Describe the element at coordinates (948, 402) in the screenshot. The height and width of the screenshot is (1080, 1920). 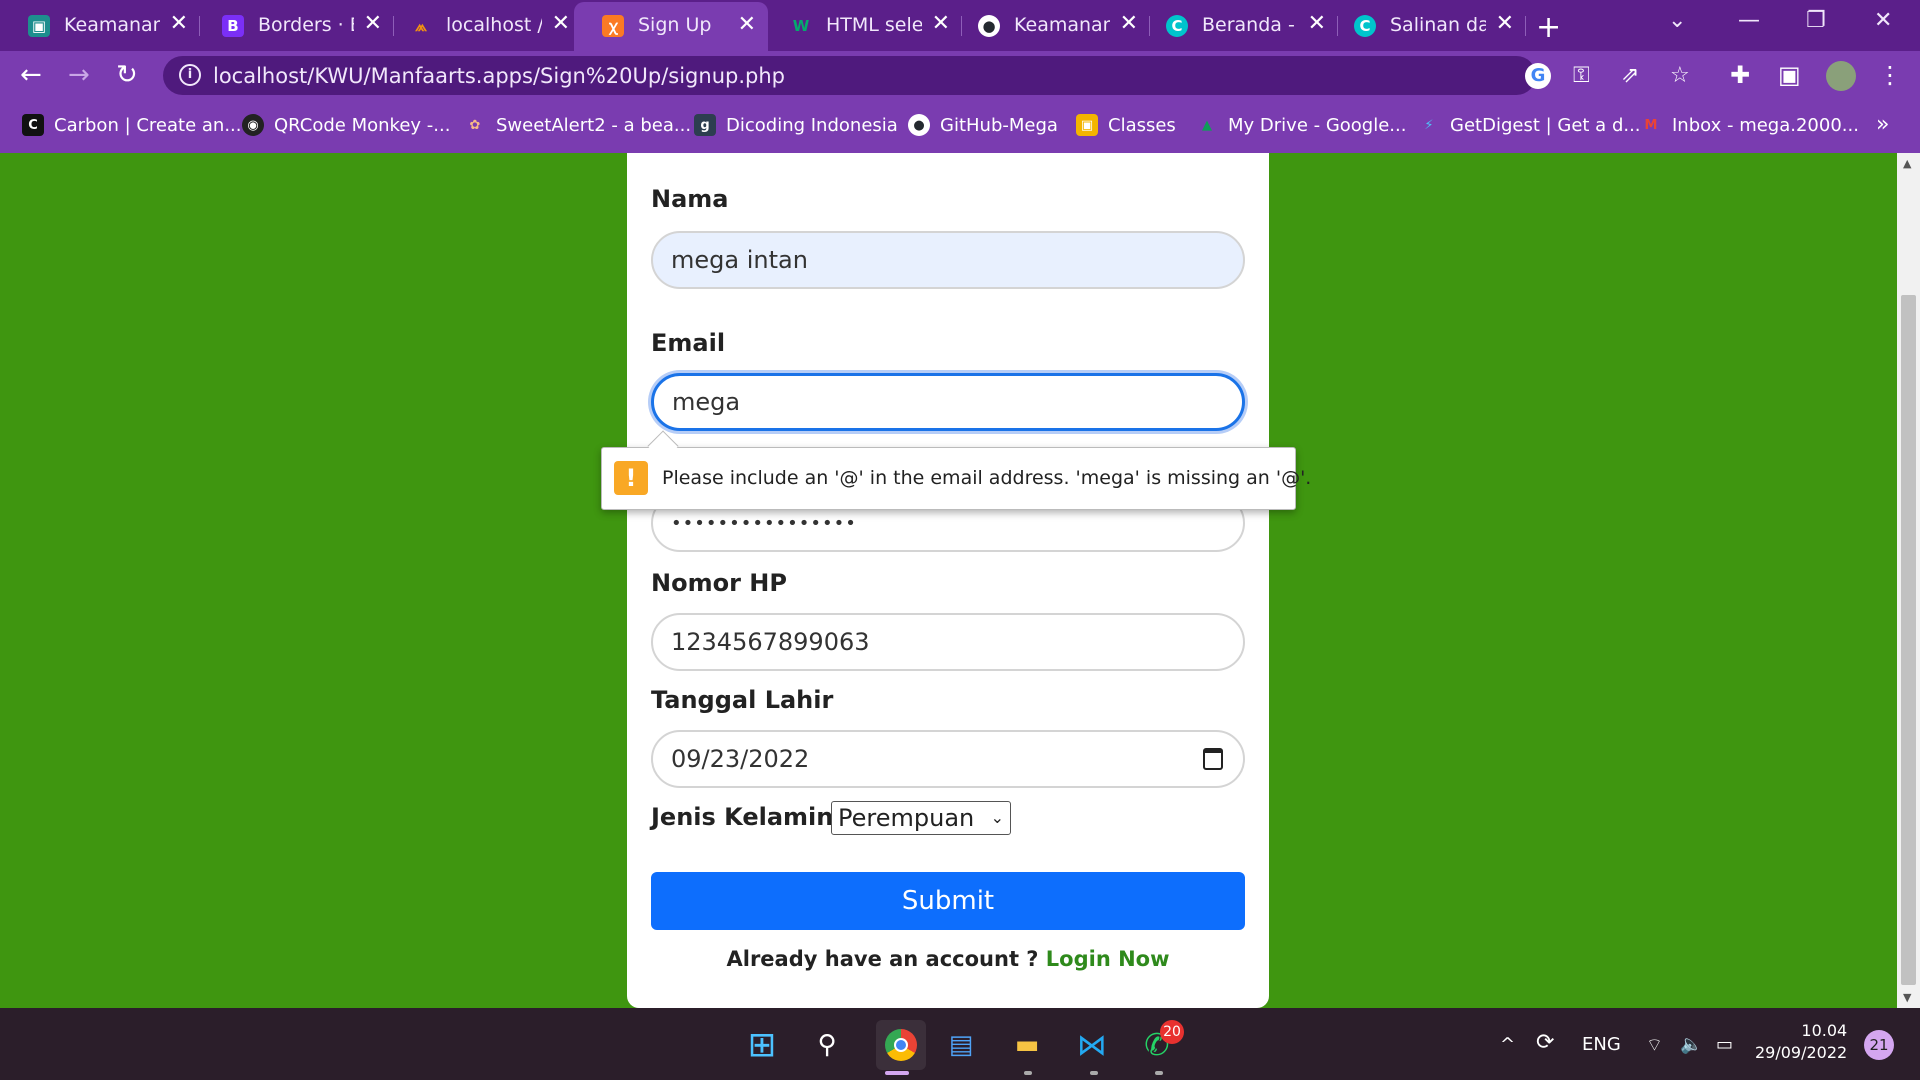
I see `email-input: mega` at that location.